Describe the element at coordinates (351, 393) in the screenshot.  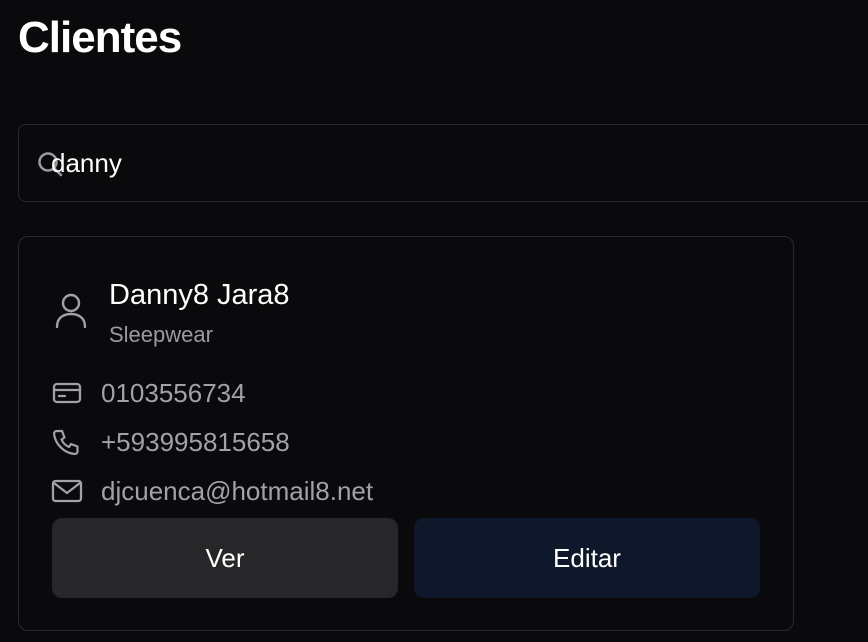
I see `id-row: 0103556734` at that location.